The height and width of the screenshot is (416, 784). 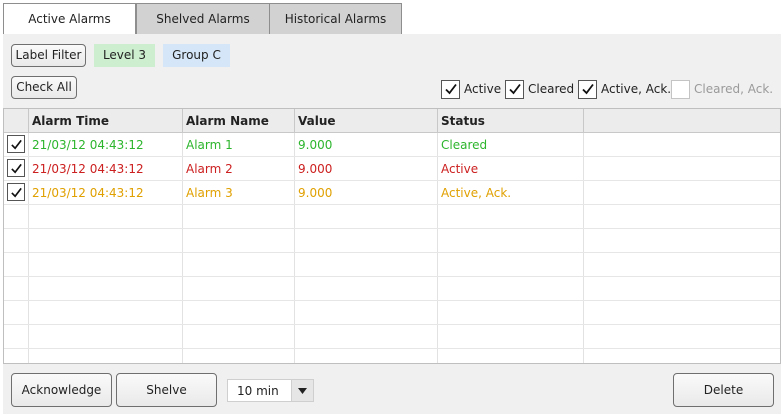 What do you see at coordinates (464, 145) in the screenshot?
I see `cell-status: Cleared` at bounding box center [464, 145].